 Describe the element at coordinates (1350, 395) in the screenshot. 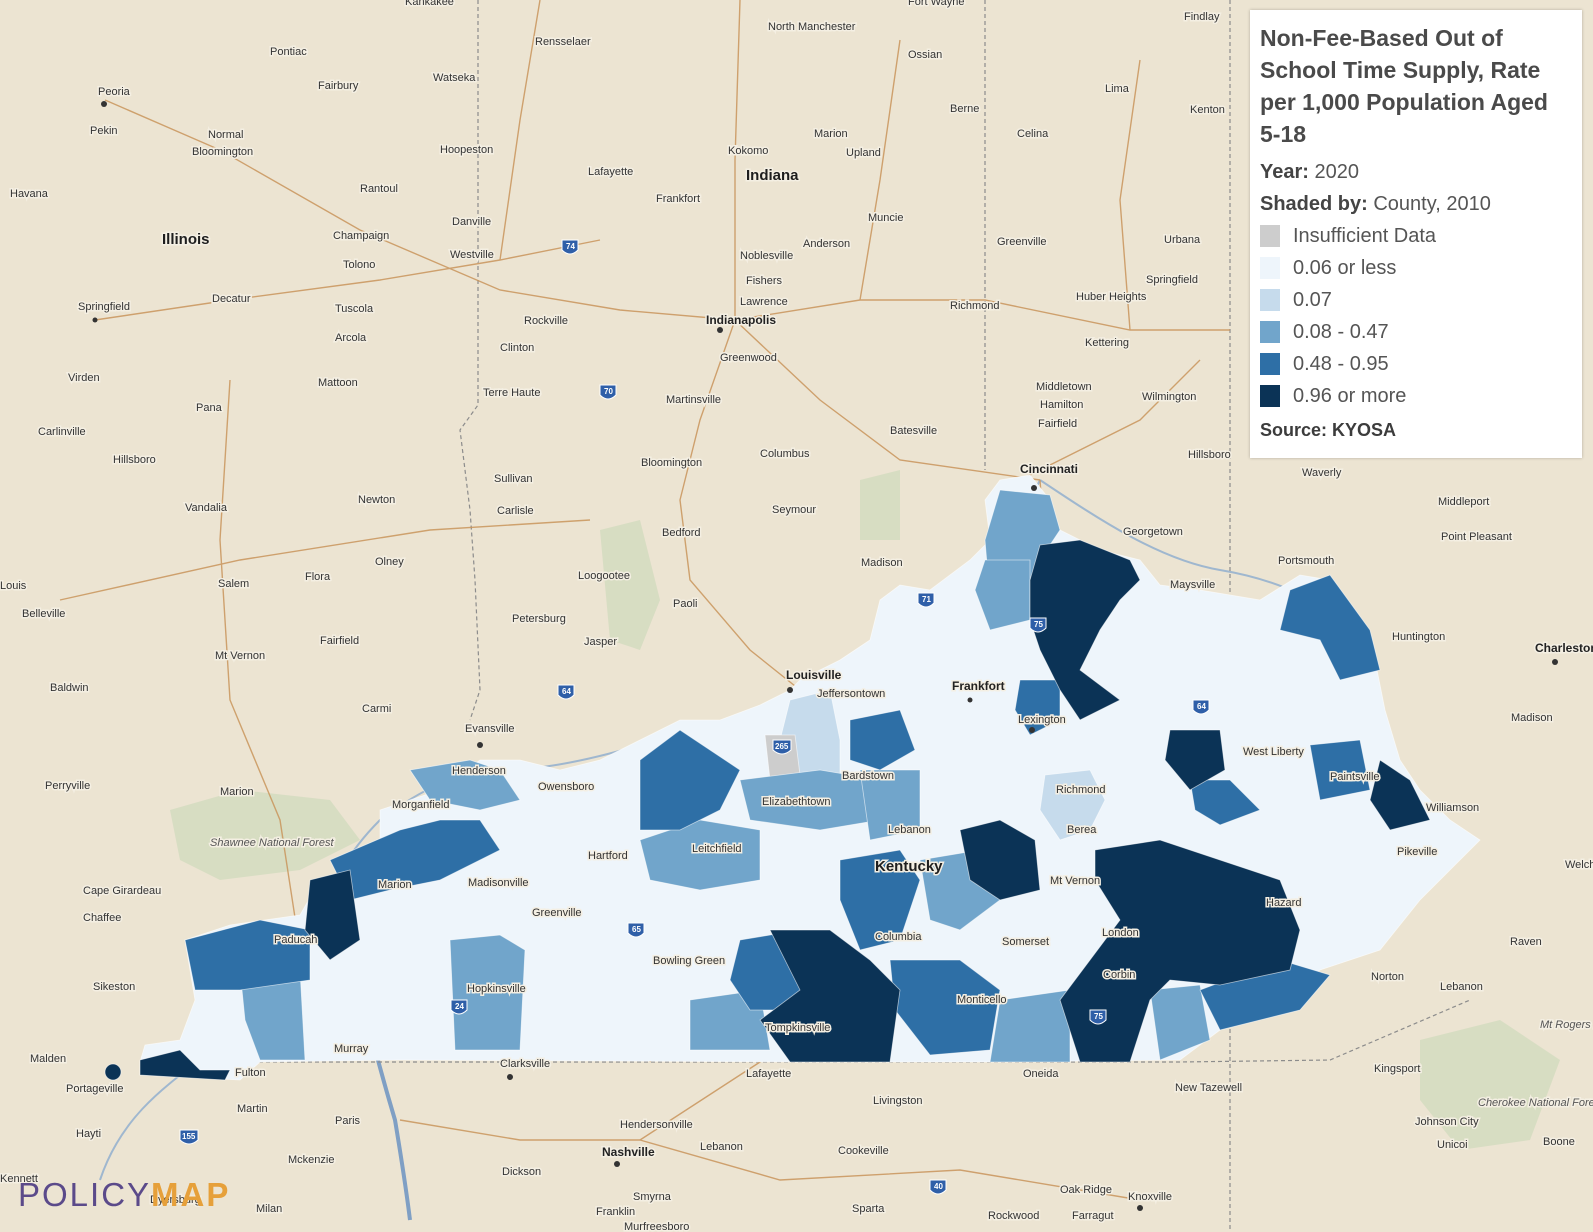

I see `legend-item-label: 0.96 or more` at that location.